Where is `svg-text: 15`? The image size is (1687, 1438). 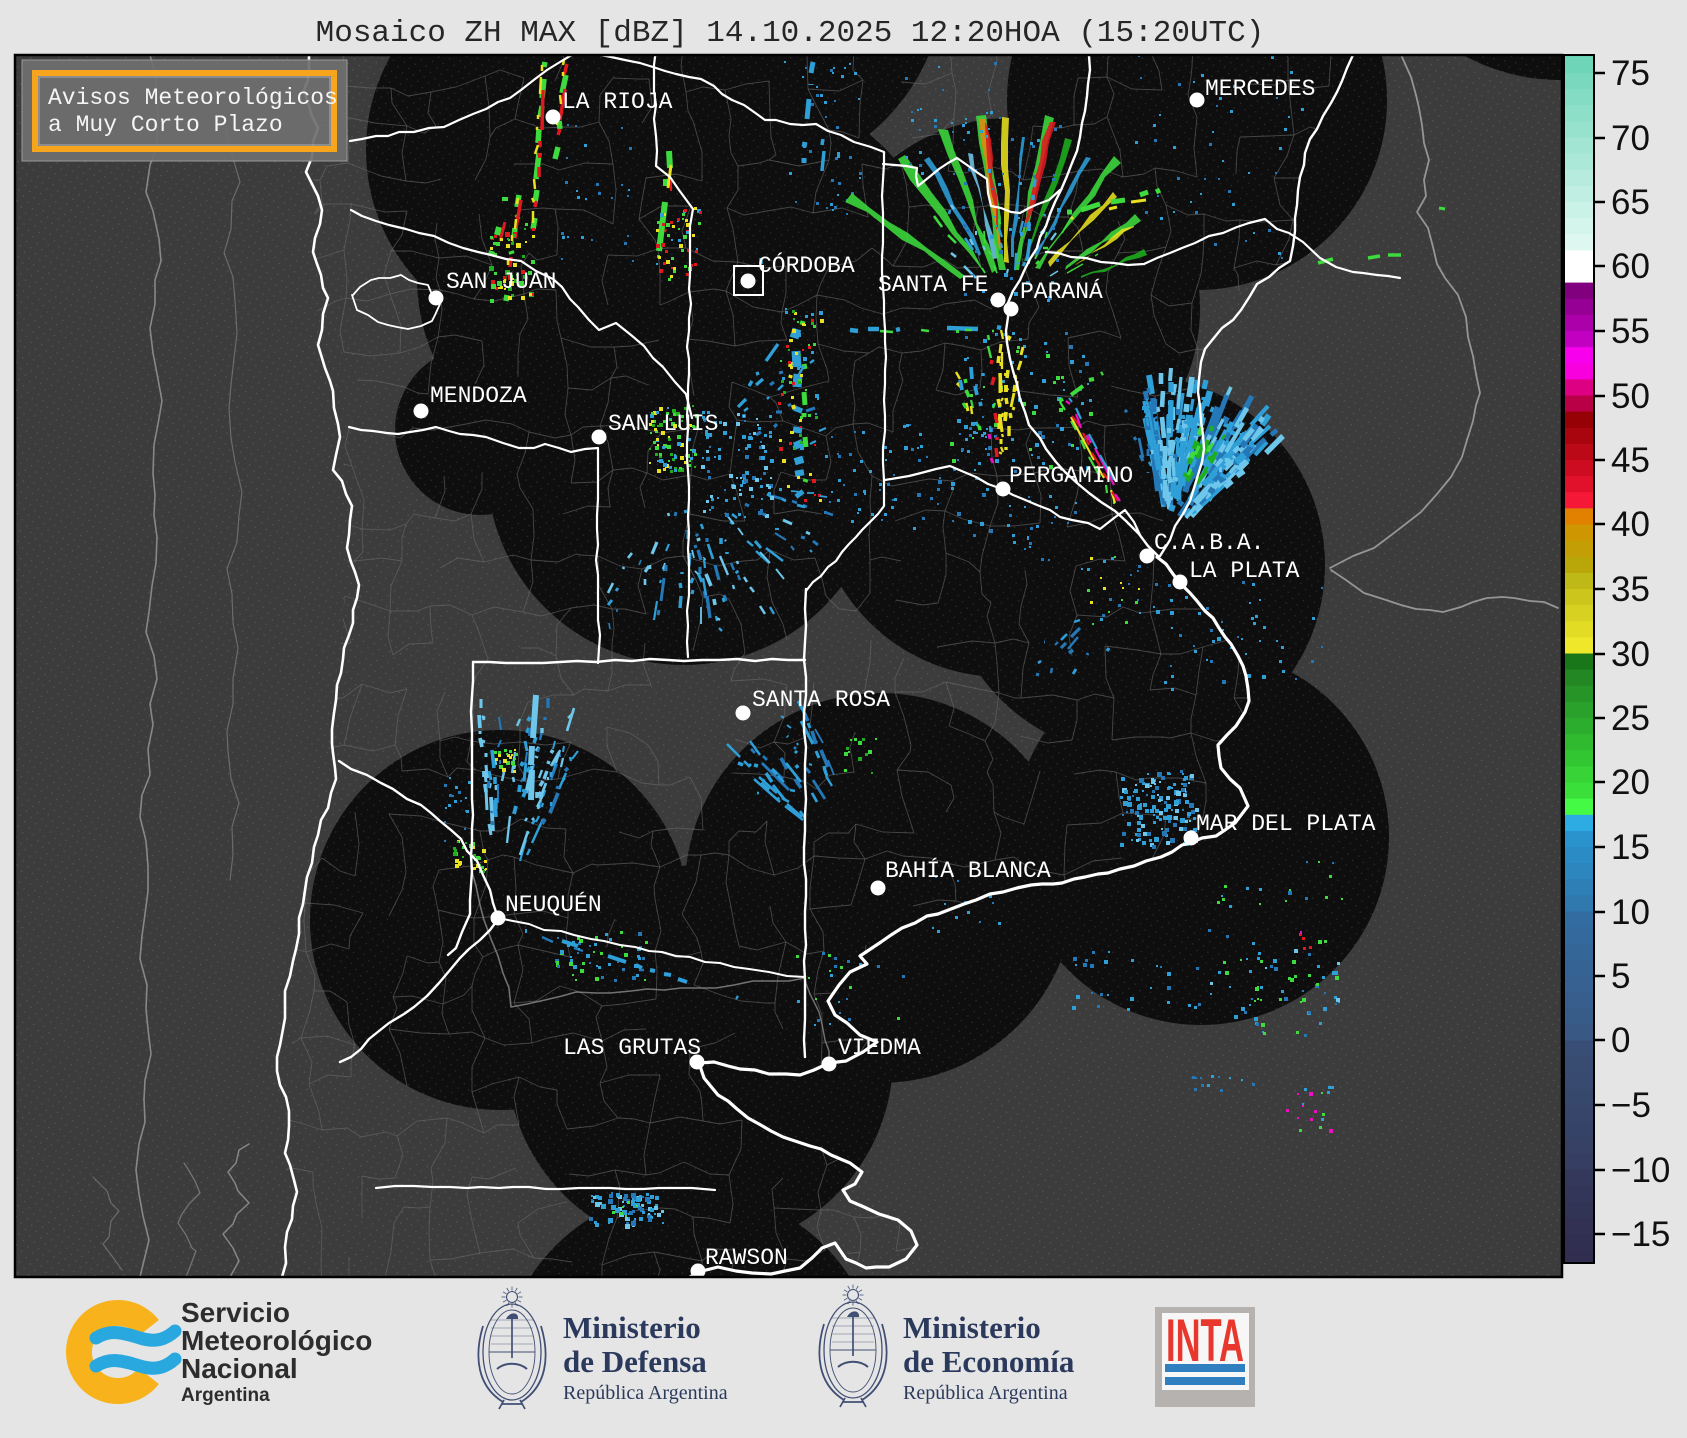 svg-text: 15 is located at coordinates (1630, 847).